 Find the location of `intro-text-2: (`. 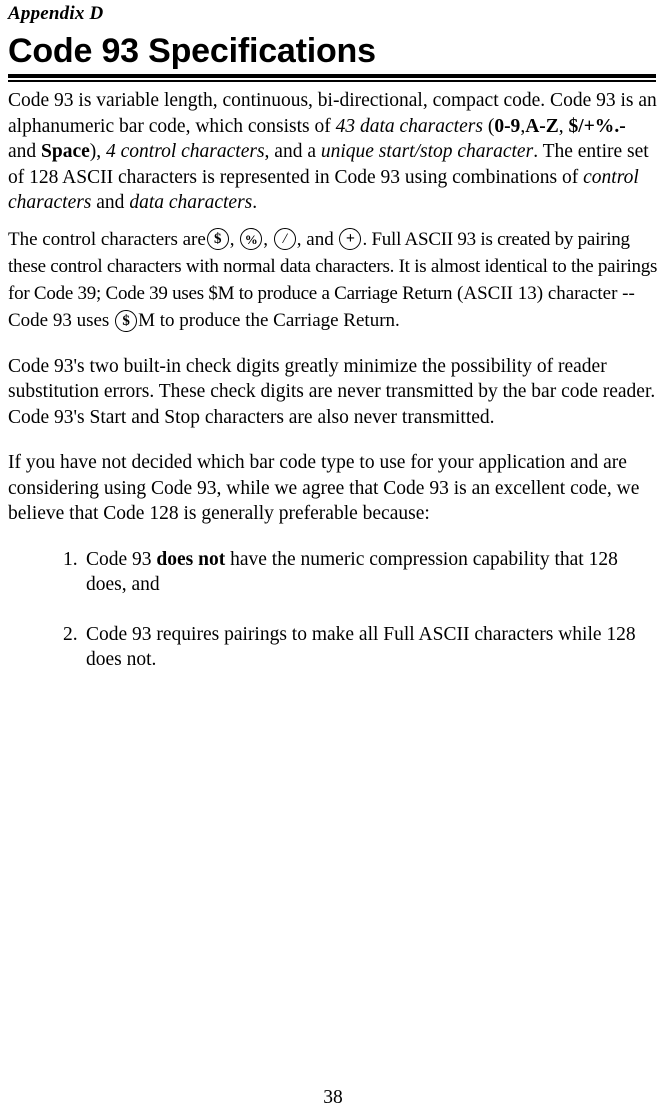

intro-text-2: ( is located at coordinates (488, 126).